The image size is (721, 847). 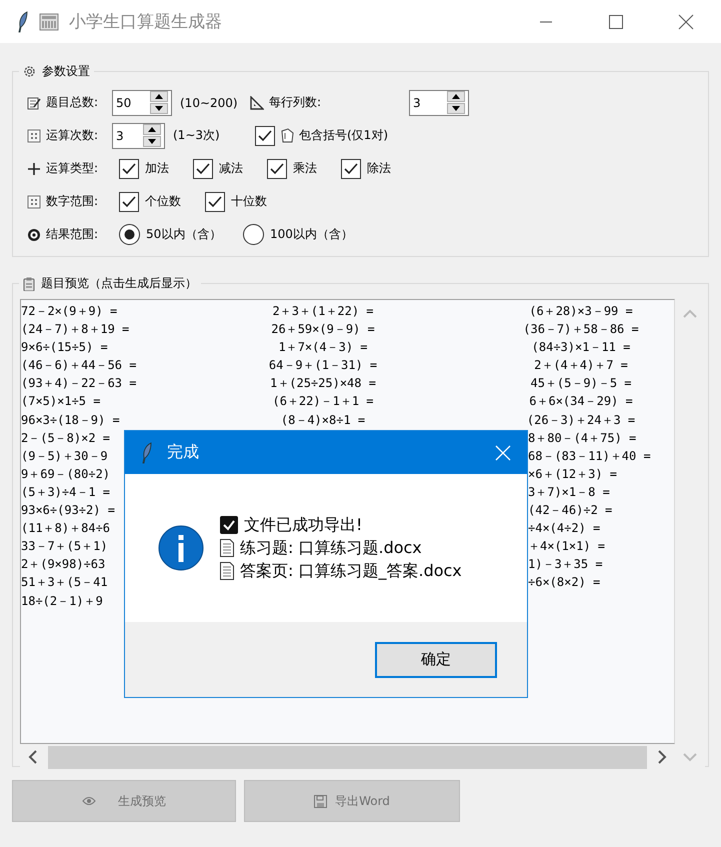 What do you see at coordinates (66, 71) in the screenshot?
I see `group-title: 参数设置` at bounding box center [66, 71].